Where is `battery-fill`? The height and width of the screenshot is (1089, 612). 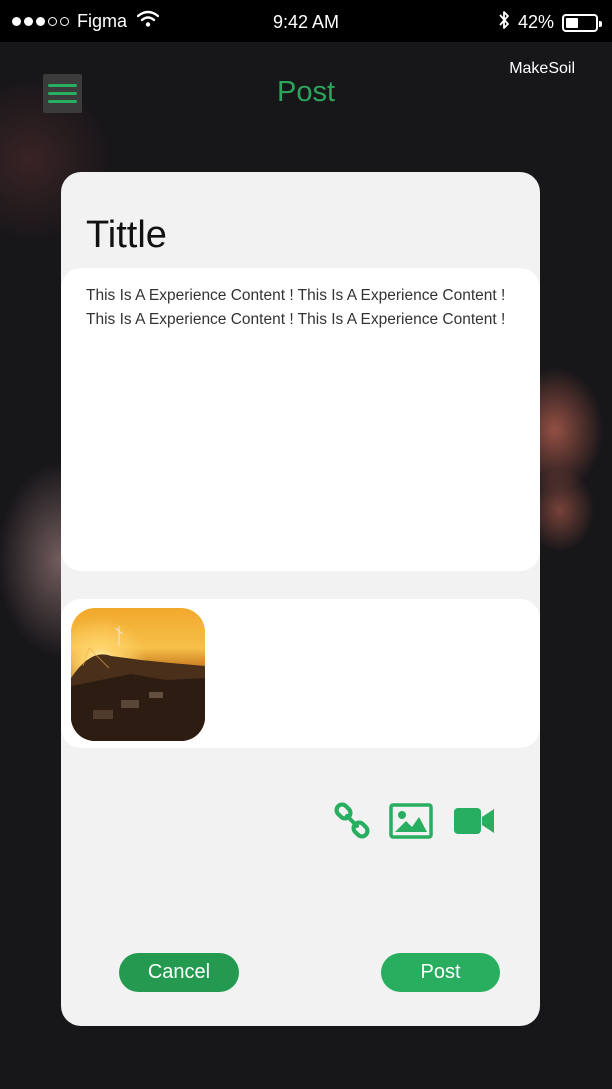 battery-fill is located at coordinates (572, 22).